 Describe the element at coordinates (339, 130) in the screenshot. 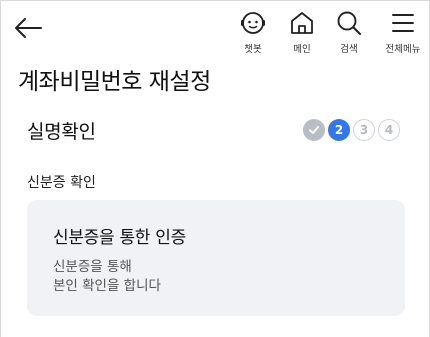

I see `step-2-current: 2` at that location.